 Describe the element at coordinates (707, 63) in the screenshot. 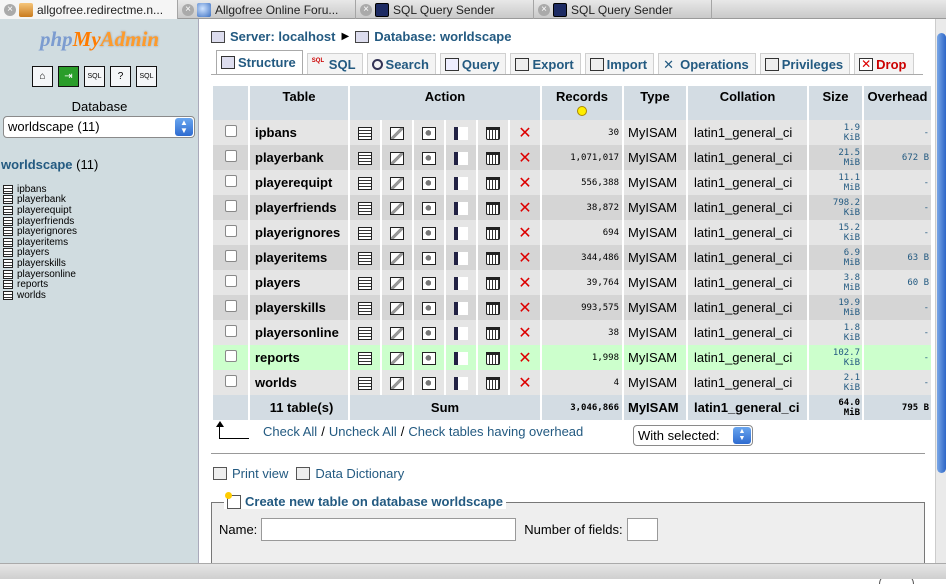

I see `tab-operations: ✕ Operations` at that location.